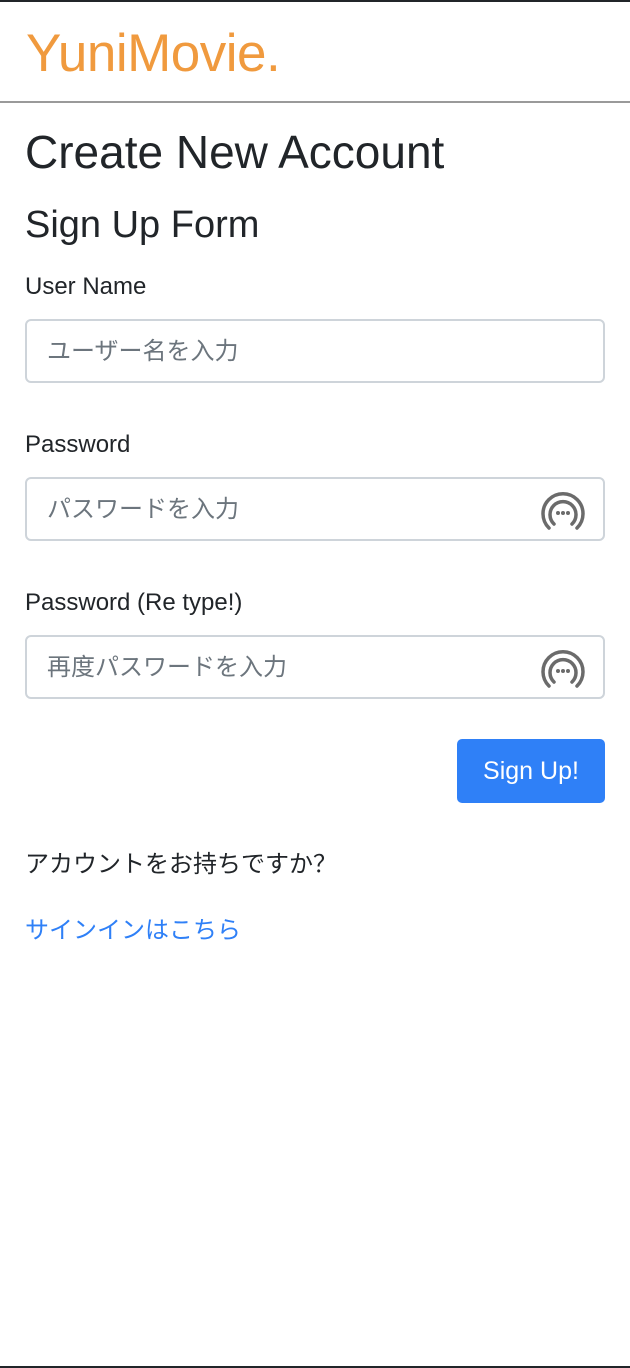 This screenshot has width=630, height=1368. I want to click on signin-link: サインインはこちら, so click(133, 930).